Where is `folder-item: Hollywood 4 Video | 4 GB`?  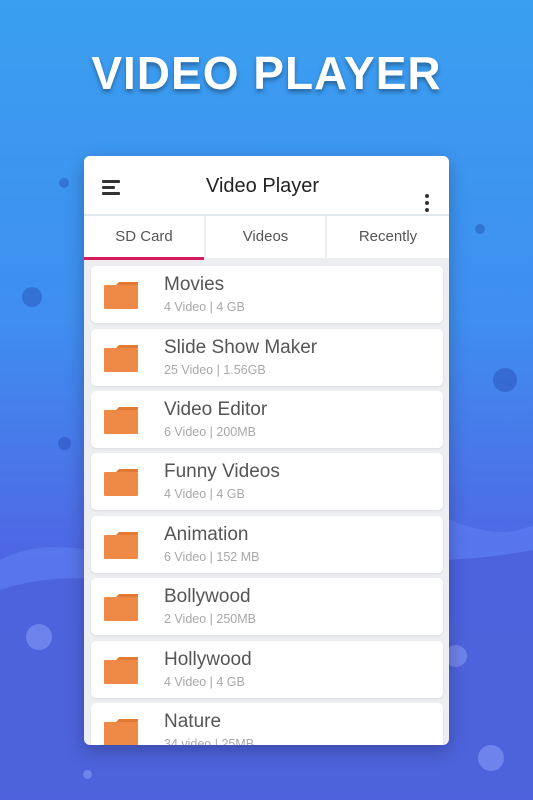 folder-item: Hollywood 4 Video | 4 GB is located at coordinates (267, 669).